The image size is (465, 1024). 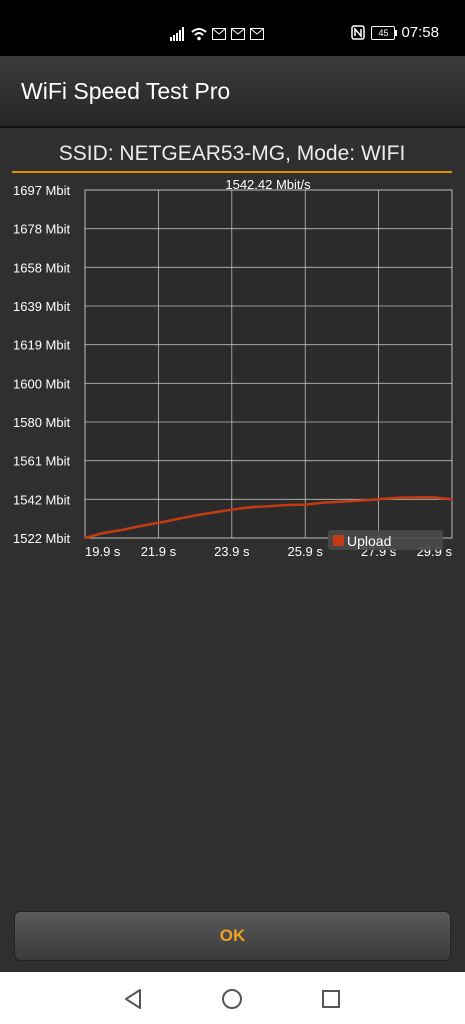 I want to click on status-icons, so click(x=217, y=34).